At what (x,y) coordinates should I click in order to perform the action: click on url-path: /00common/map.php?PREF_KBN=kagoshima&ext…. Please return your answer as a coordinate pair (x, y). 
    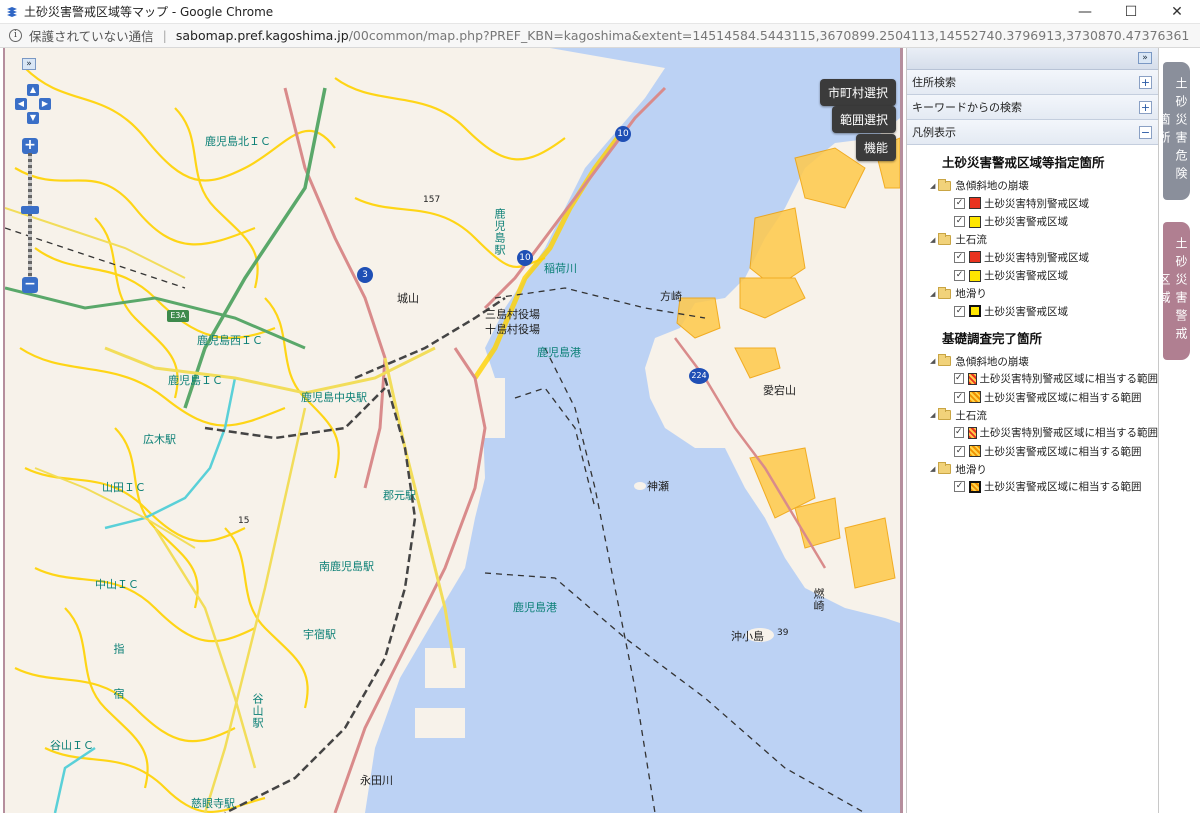
    Looking at the image, I should click on (769, 35).